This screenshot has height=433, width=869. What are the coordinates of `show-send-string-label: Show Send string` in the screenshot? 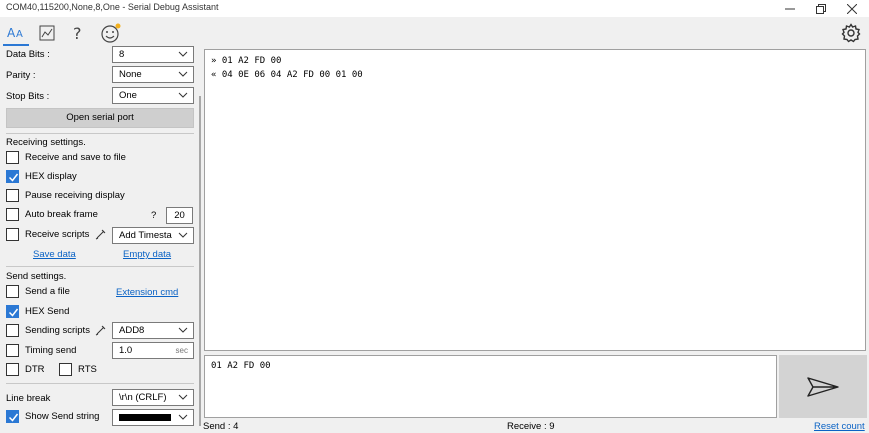 It's located at (62, 416).